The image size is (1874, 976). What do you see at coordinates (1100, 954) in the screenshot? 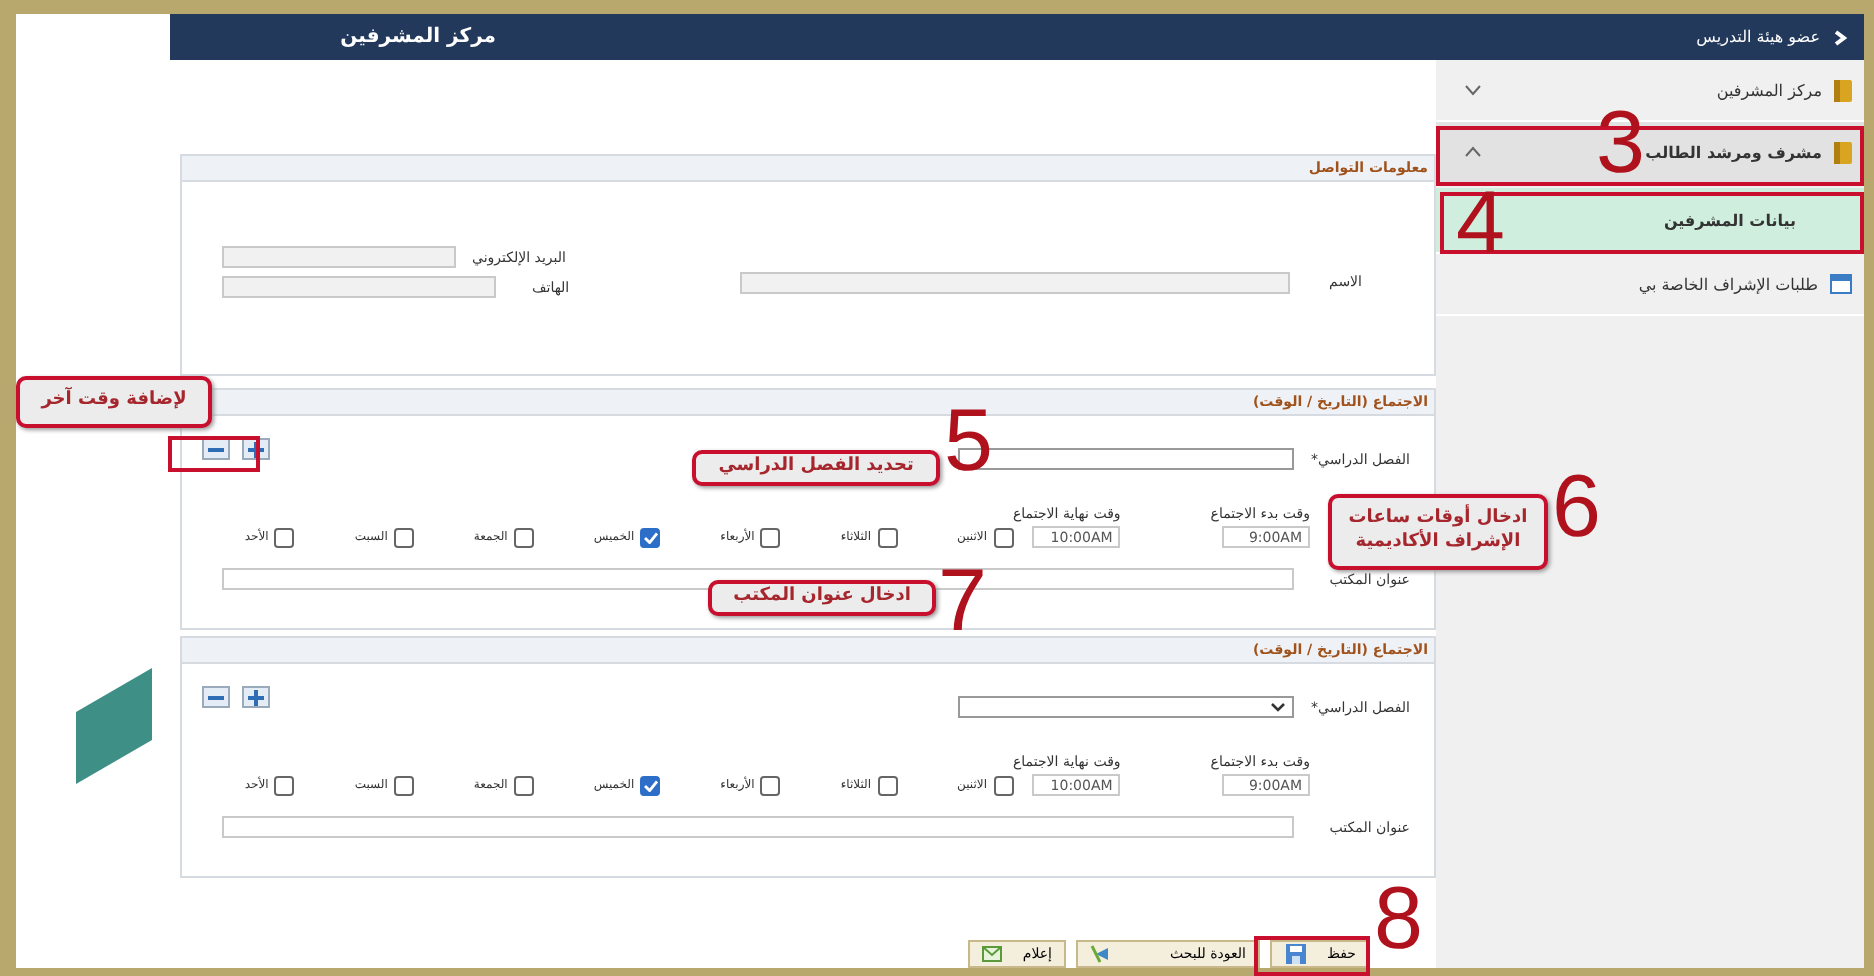
I see `arrow-icon` at bounding box center [1100, 954].